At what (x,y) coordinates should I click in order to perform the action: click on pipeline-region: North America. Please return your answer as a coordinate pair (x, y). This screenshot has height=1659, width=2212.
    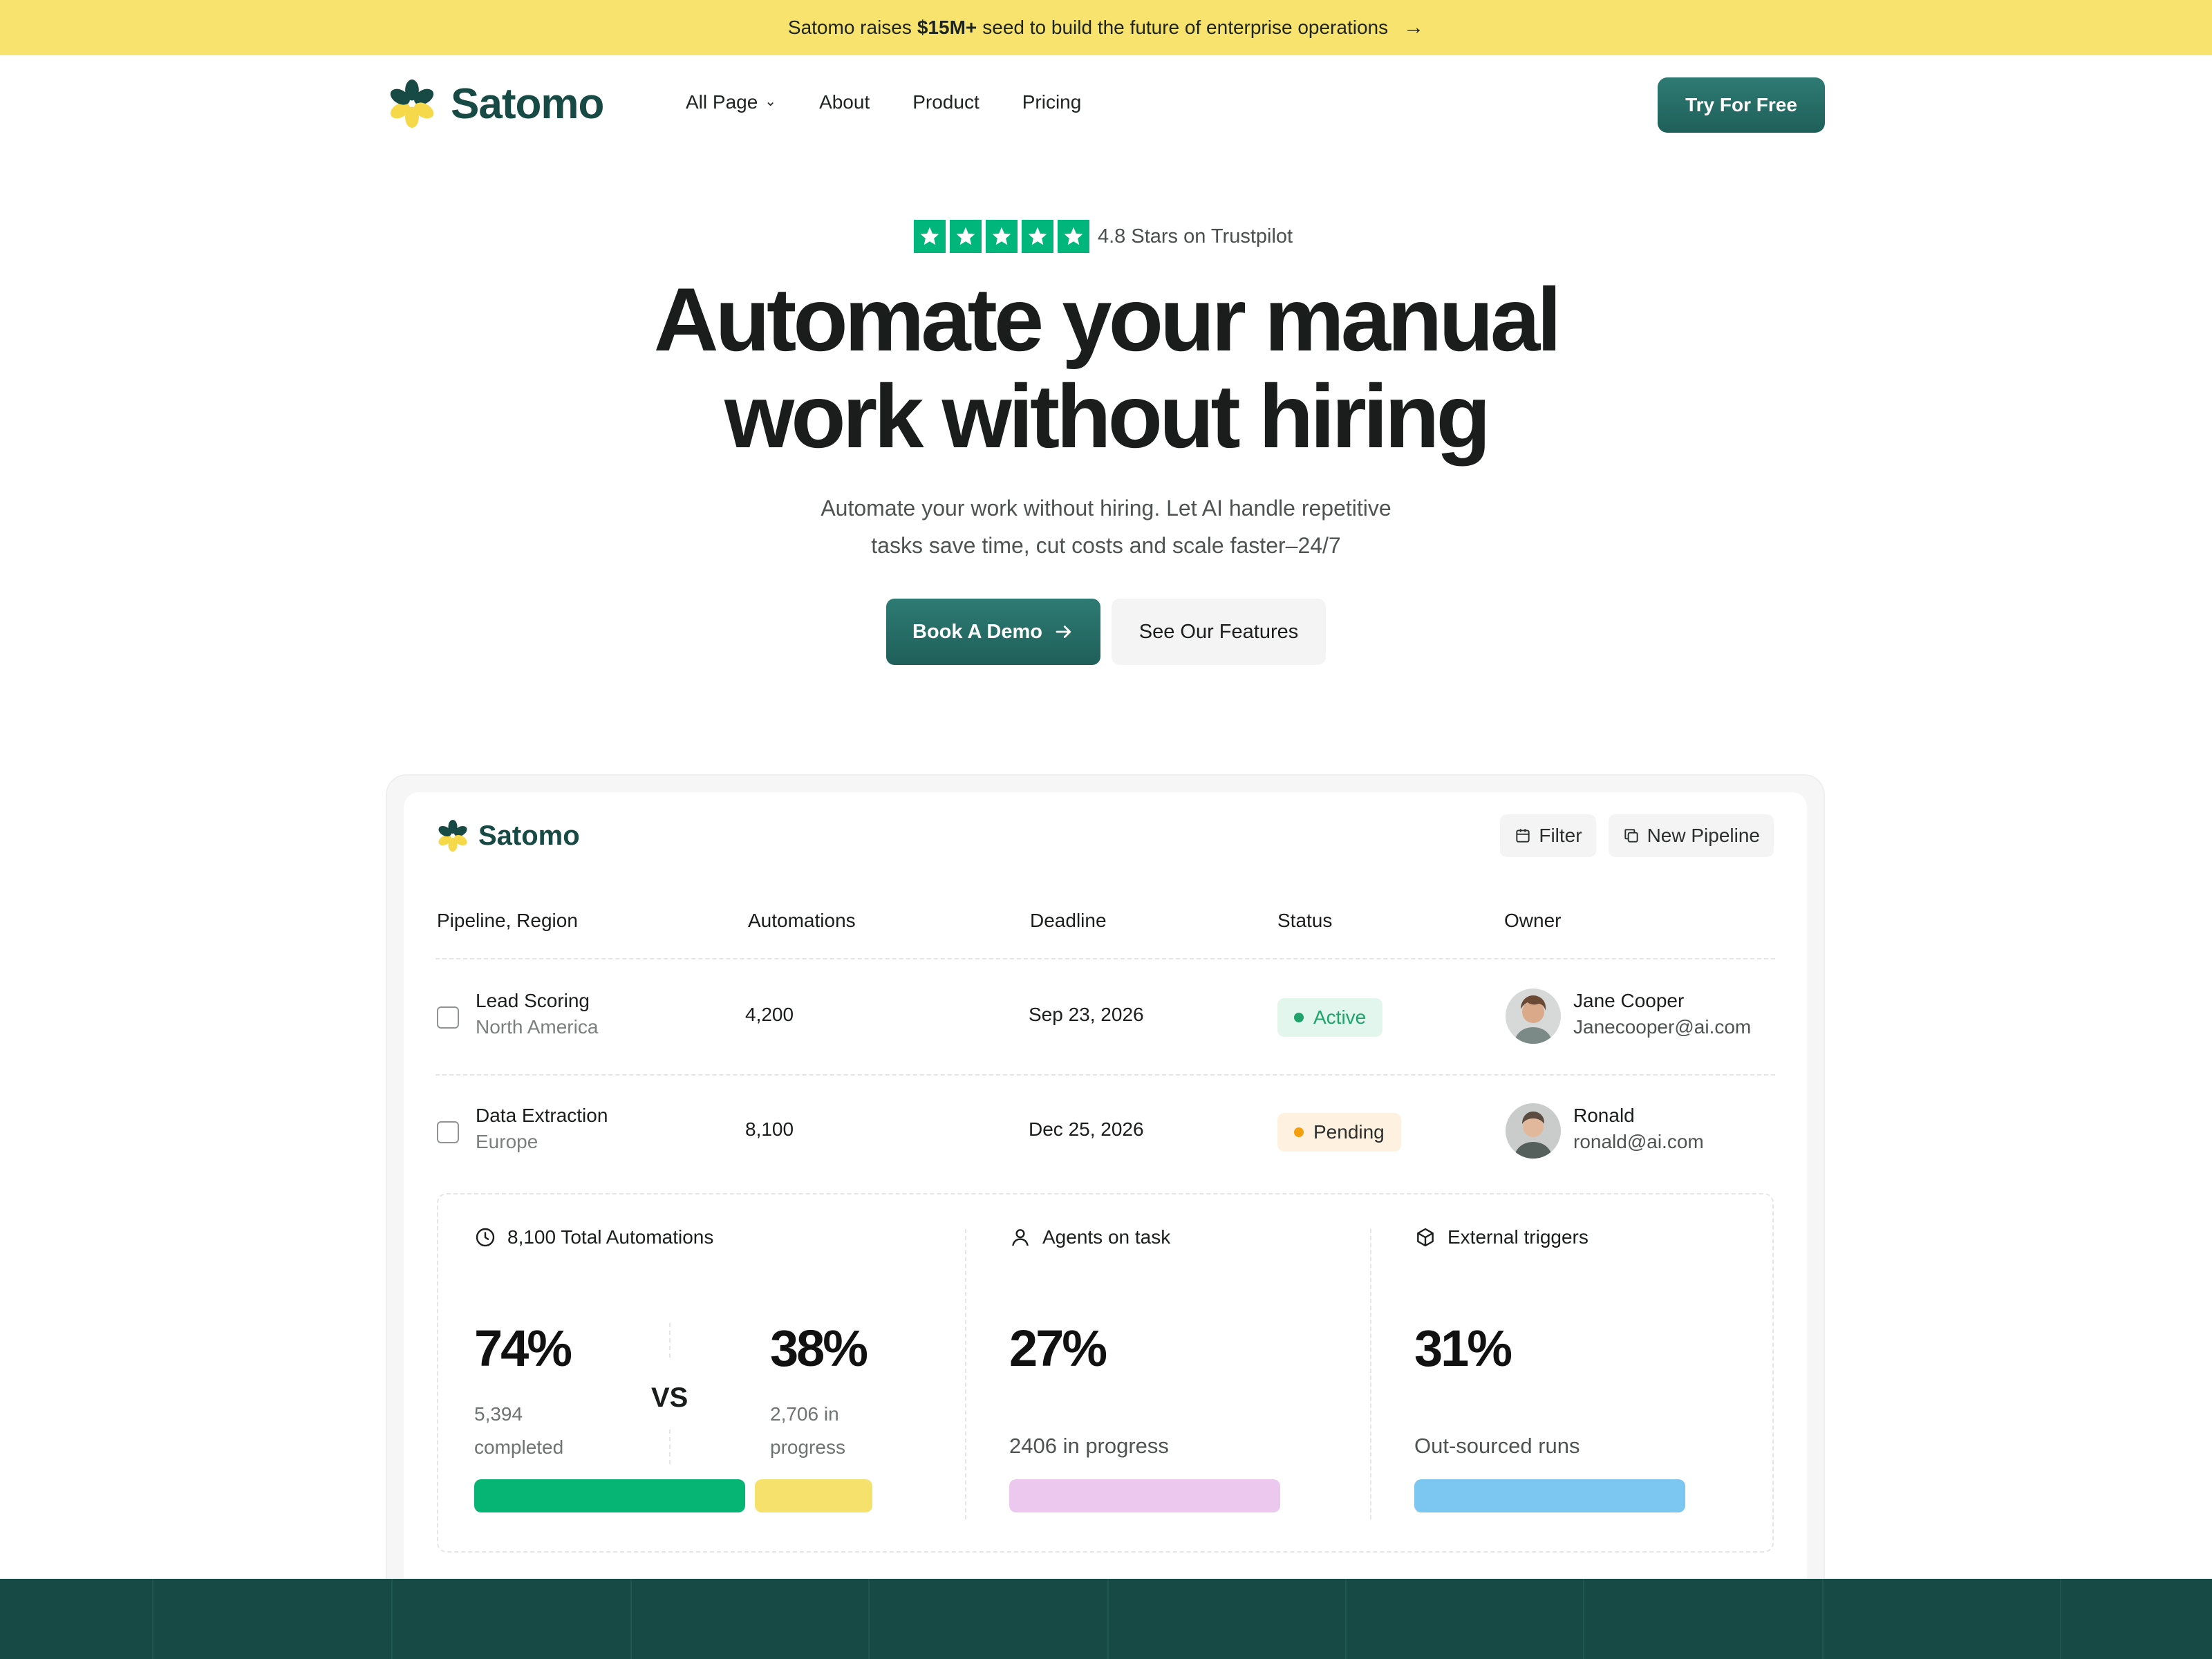
    Looking at the image, I should click on (537, 1027).